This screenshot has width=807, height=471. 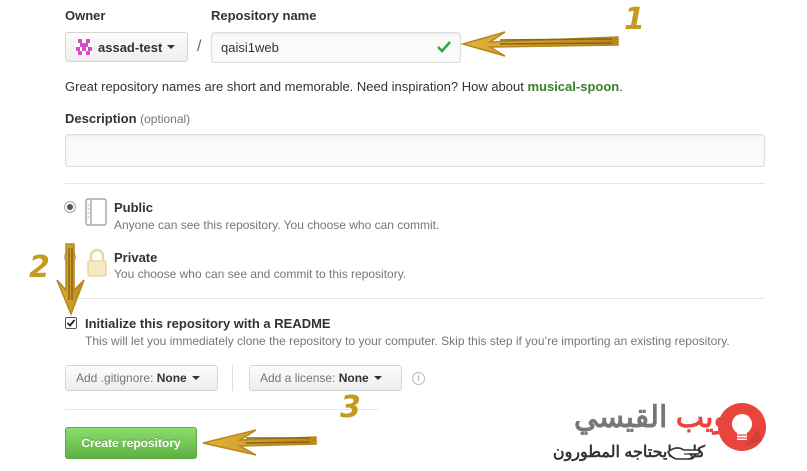 I want to click on lightbulb-logo-icon, so click(x=742, y=427).